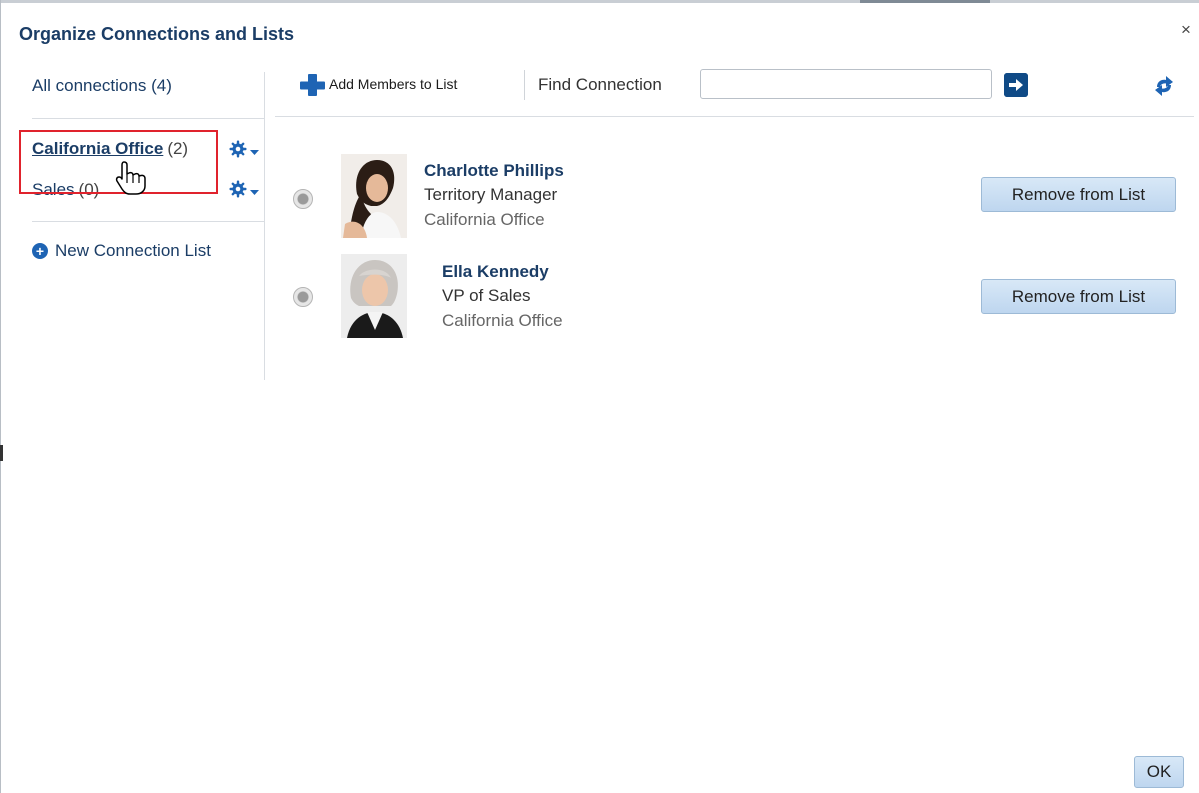  I want to click on add-members-label: Add Members to List, so click(393, 84).